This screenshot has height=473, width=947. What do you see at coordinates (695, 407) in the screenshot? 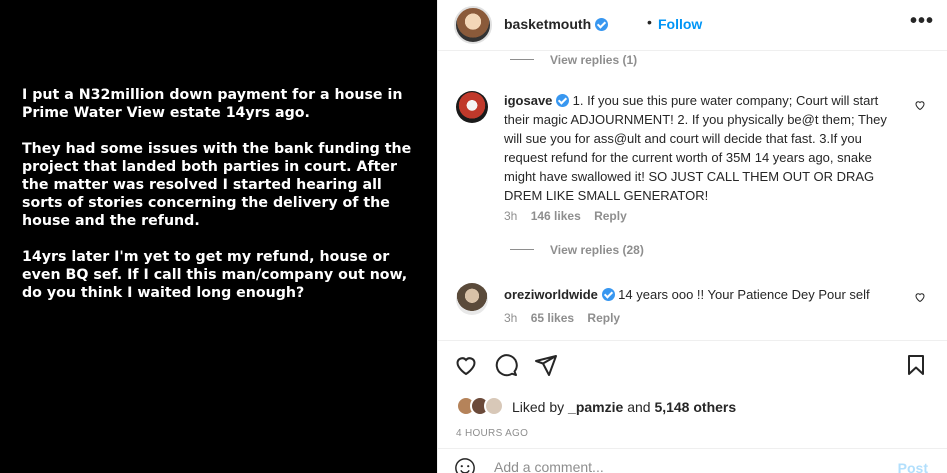
I see `liked-by-others: 5,148 others` at bounding box center [695, 407].